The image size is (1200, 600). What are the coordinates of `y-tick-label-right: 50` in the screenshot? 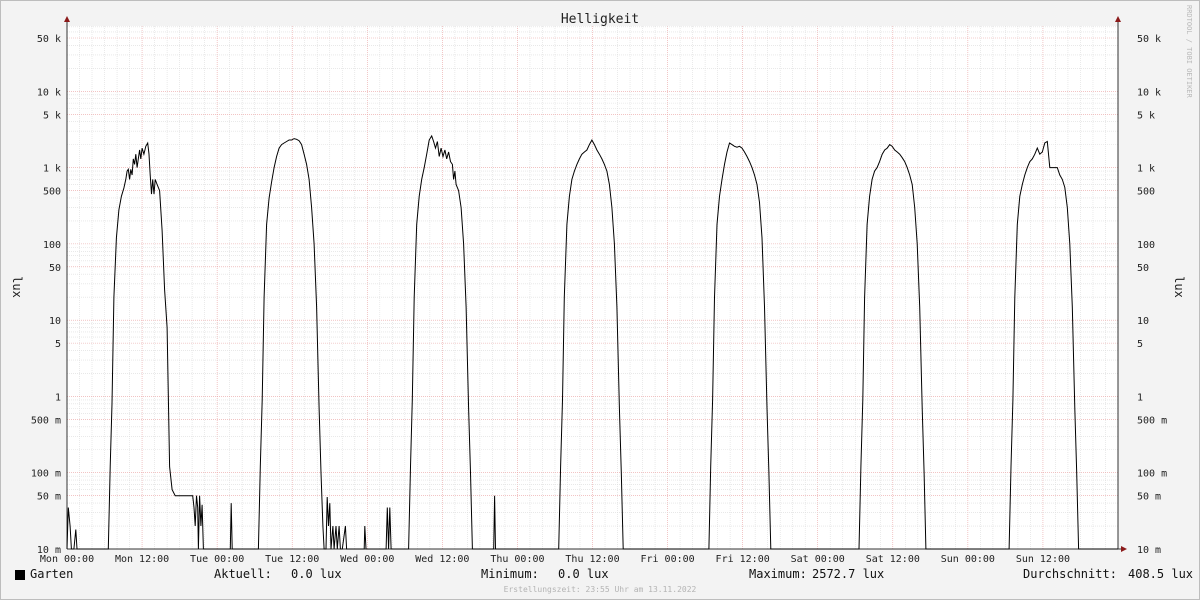 It's located at (1143, 268).